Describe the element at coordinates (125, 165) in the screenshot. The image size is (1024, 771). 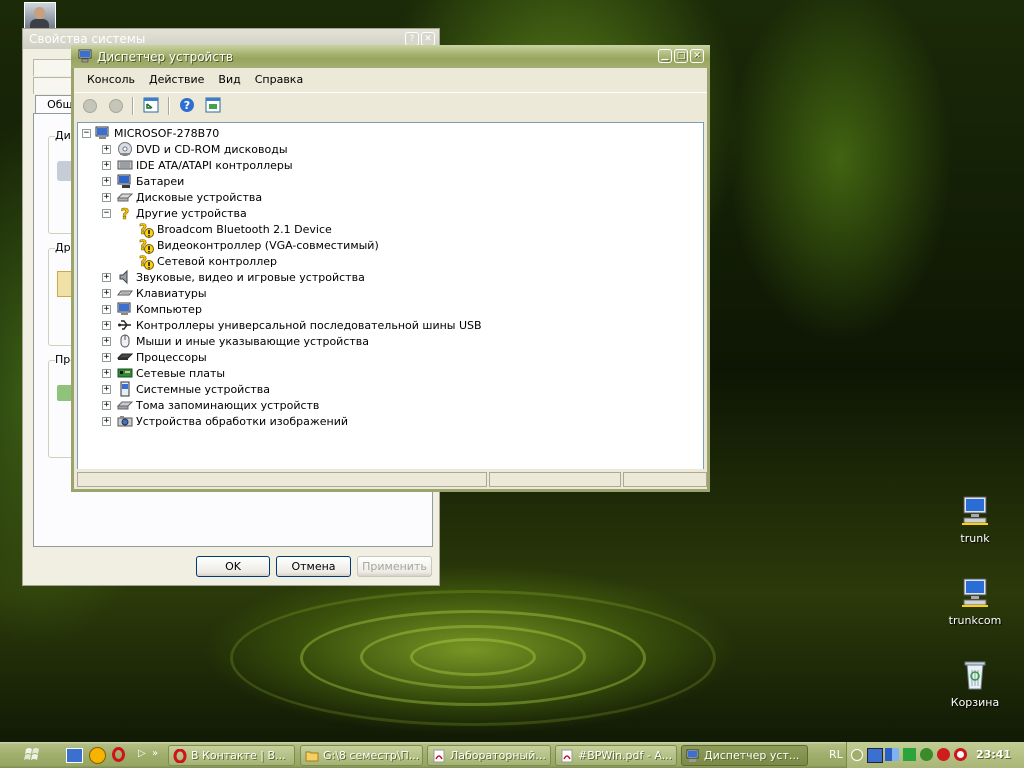
I see `ide-controller-icon` at that location.